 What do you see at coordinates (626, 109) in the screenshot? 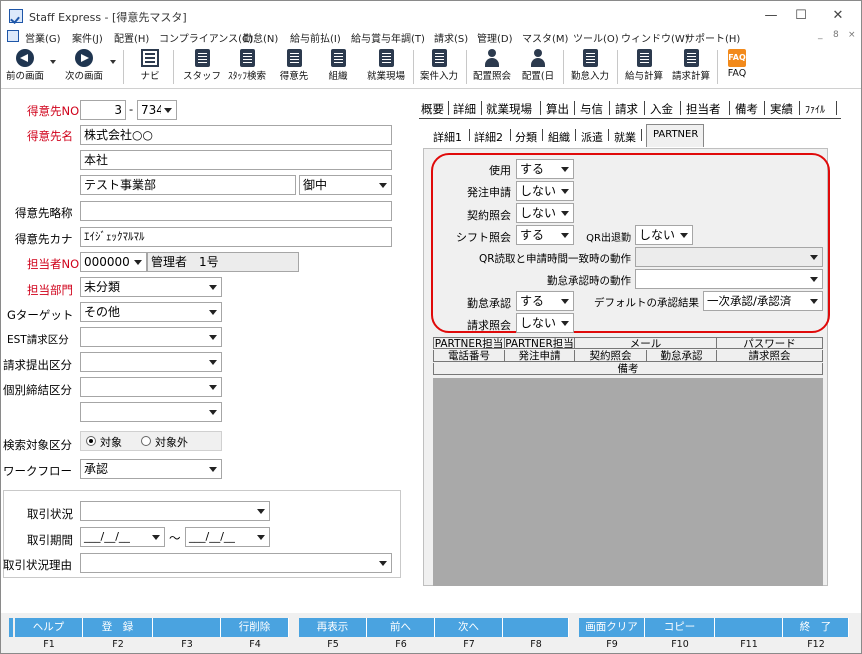
I see `tab-billing: 請求` at bounding box center [626, 109].